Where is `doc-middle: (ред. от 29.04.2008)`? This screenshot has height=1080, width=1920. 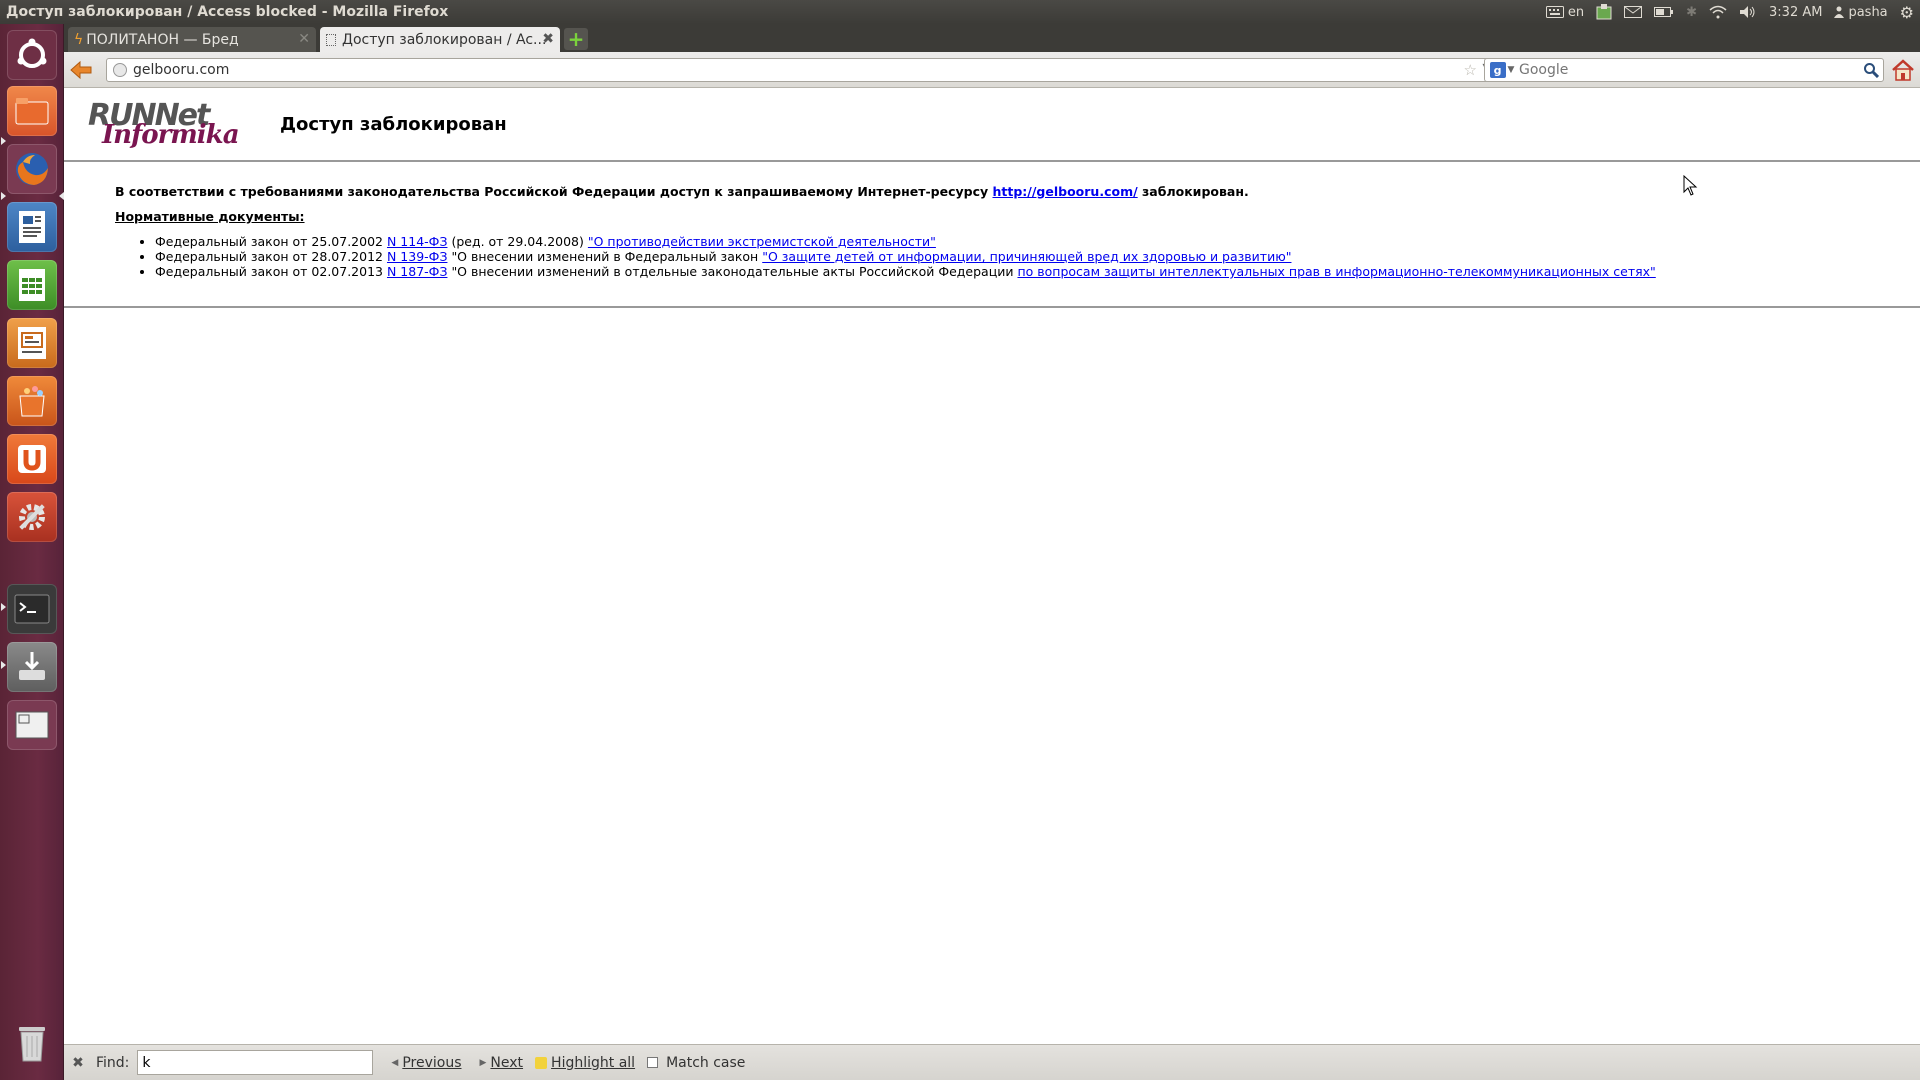
doc-middle: (ред. от 29.04.2008) is located at coordinates (517, 241).